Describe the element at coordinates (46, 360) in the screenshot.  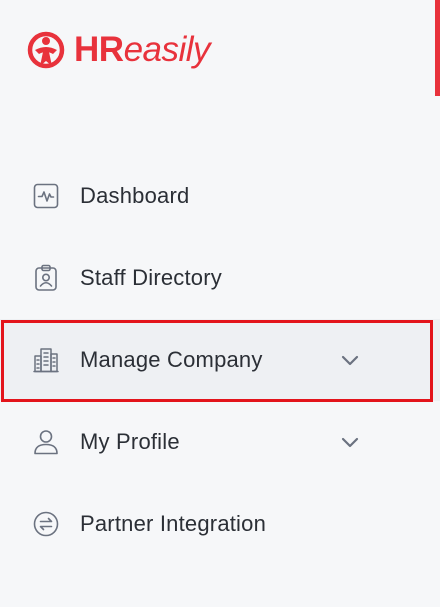
I see `building-icon` at that location.